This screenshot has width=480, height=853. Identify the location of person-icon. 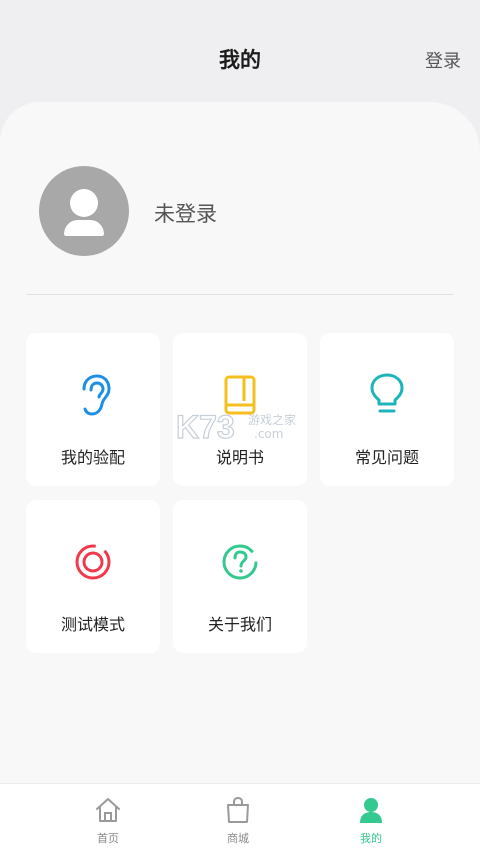
(371, 810).